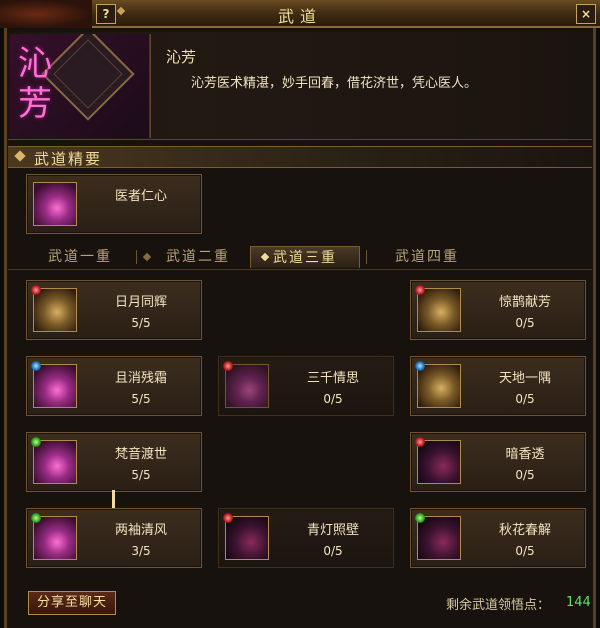 The image size is (600, 628). I want to click on skill-card-qiuhuachunjie: 秋花春解 0/5, so click(498, 538).